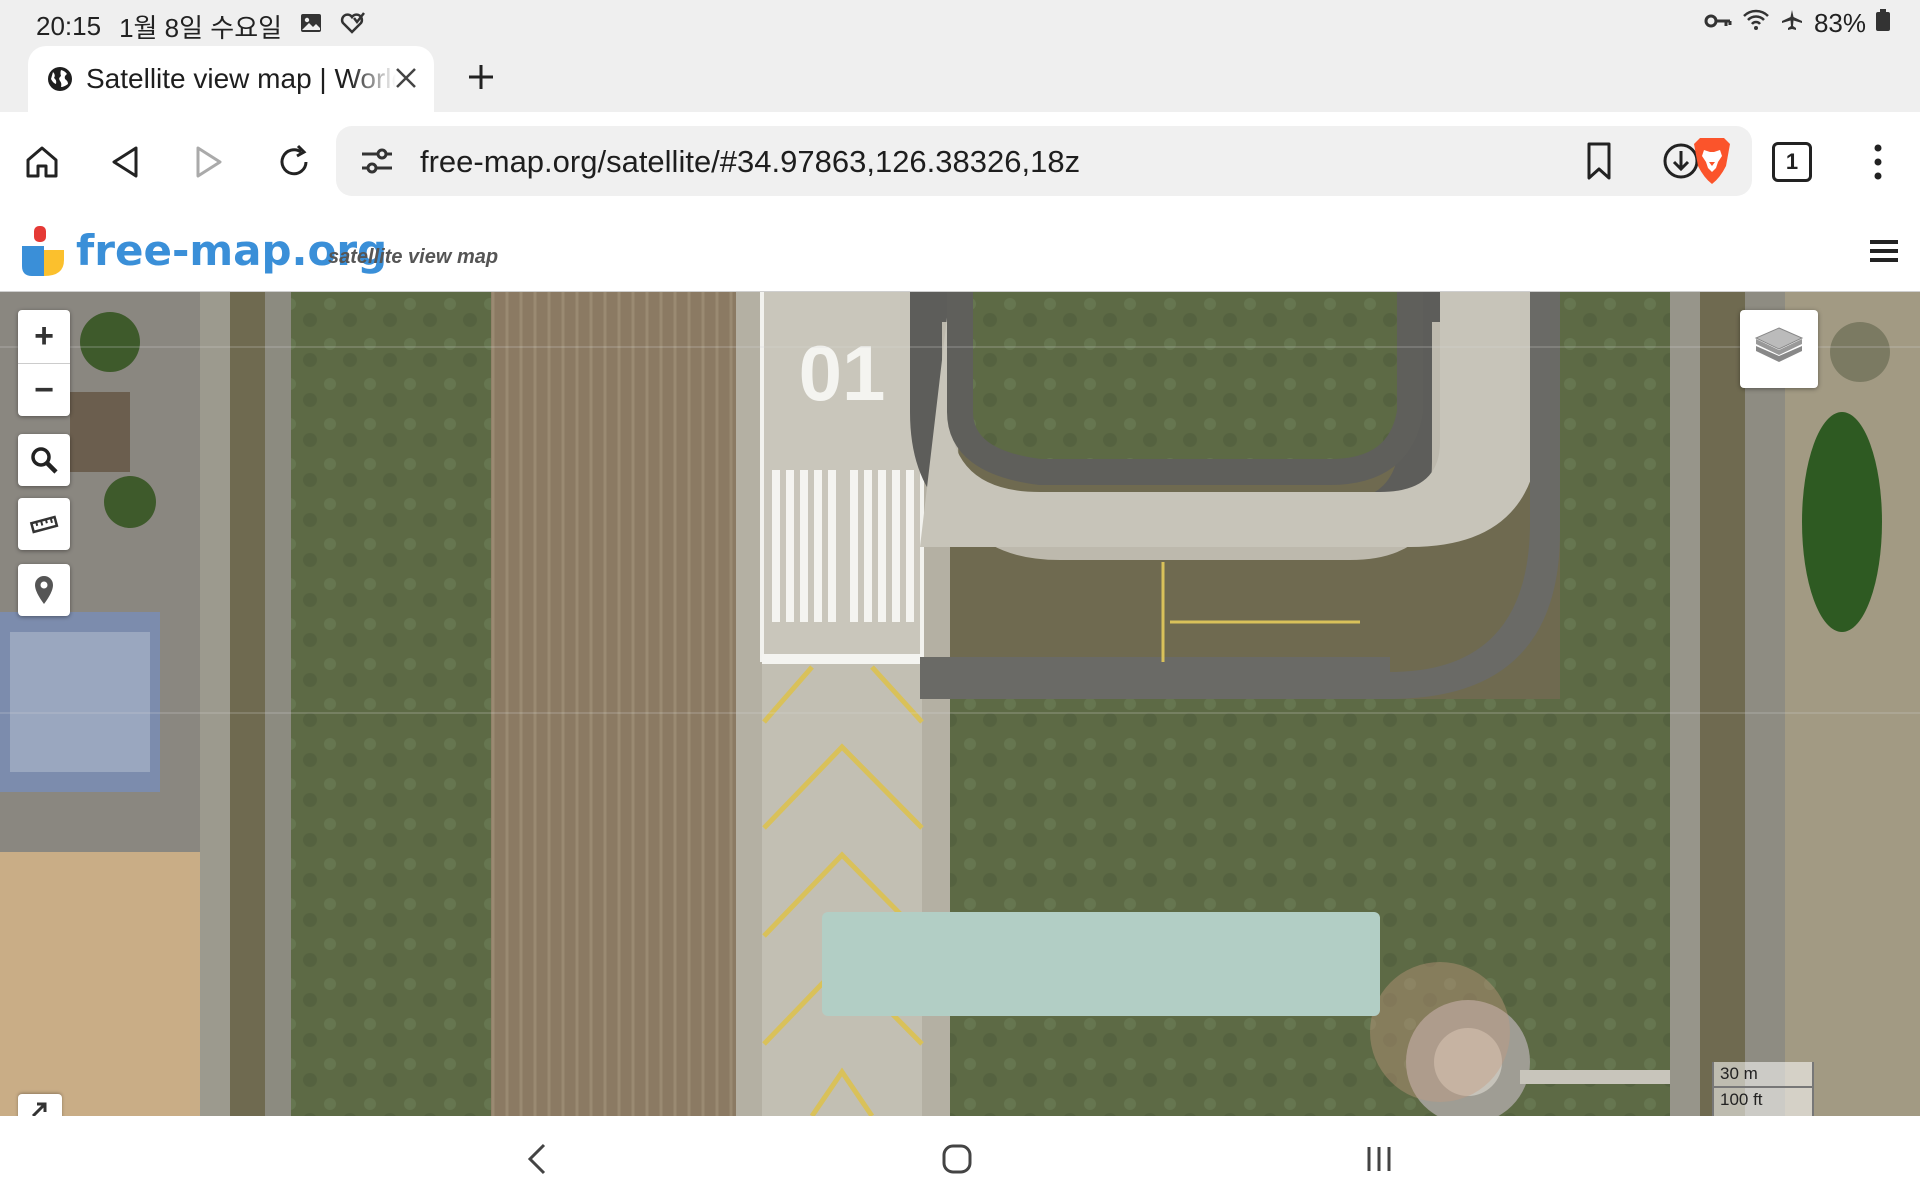  I want to click on home-button, so click(42, 162).